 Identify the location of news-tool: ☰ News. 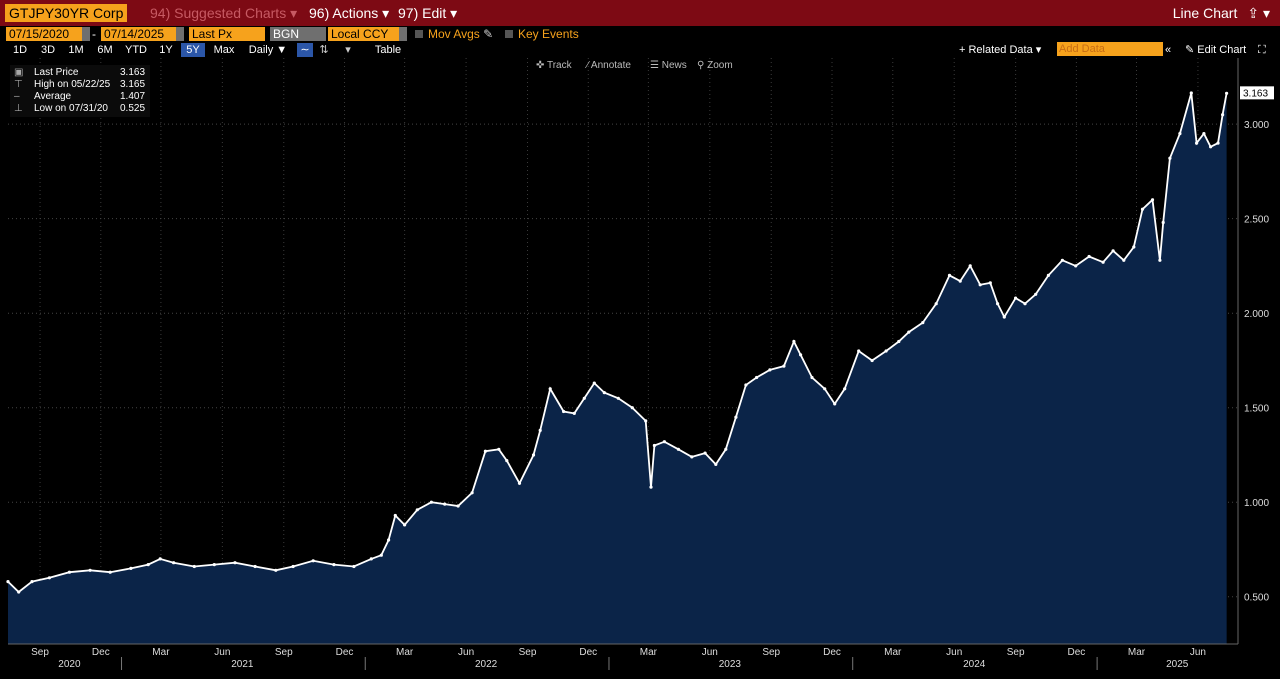
(668, 66).